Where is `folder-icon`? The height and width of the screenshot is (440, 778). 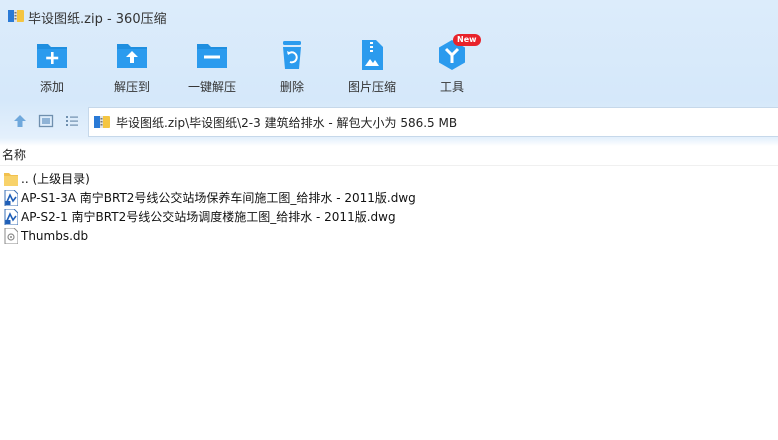
folder-icon is located at coordinates (11, 179).